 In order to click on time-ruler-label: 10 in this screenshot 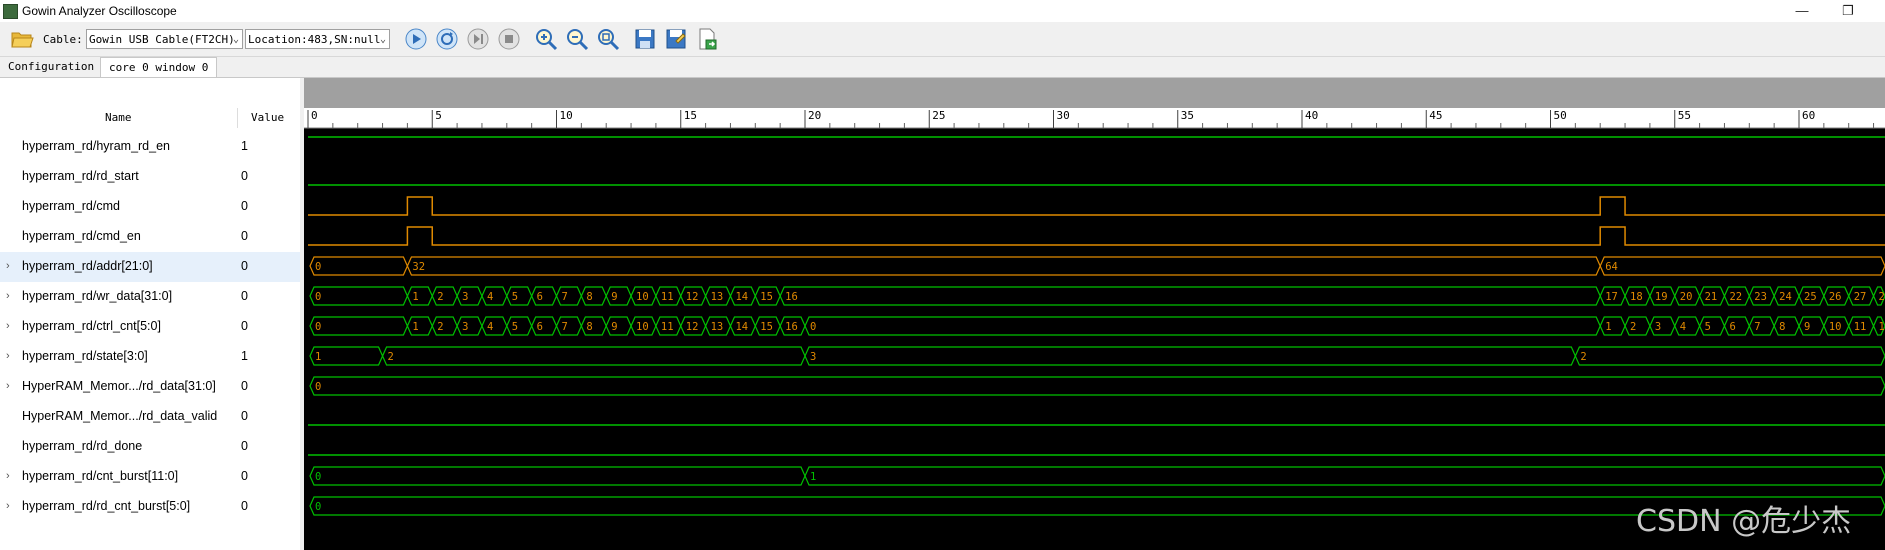, I will do `click(566, 115)`.